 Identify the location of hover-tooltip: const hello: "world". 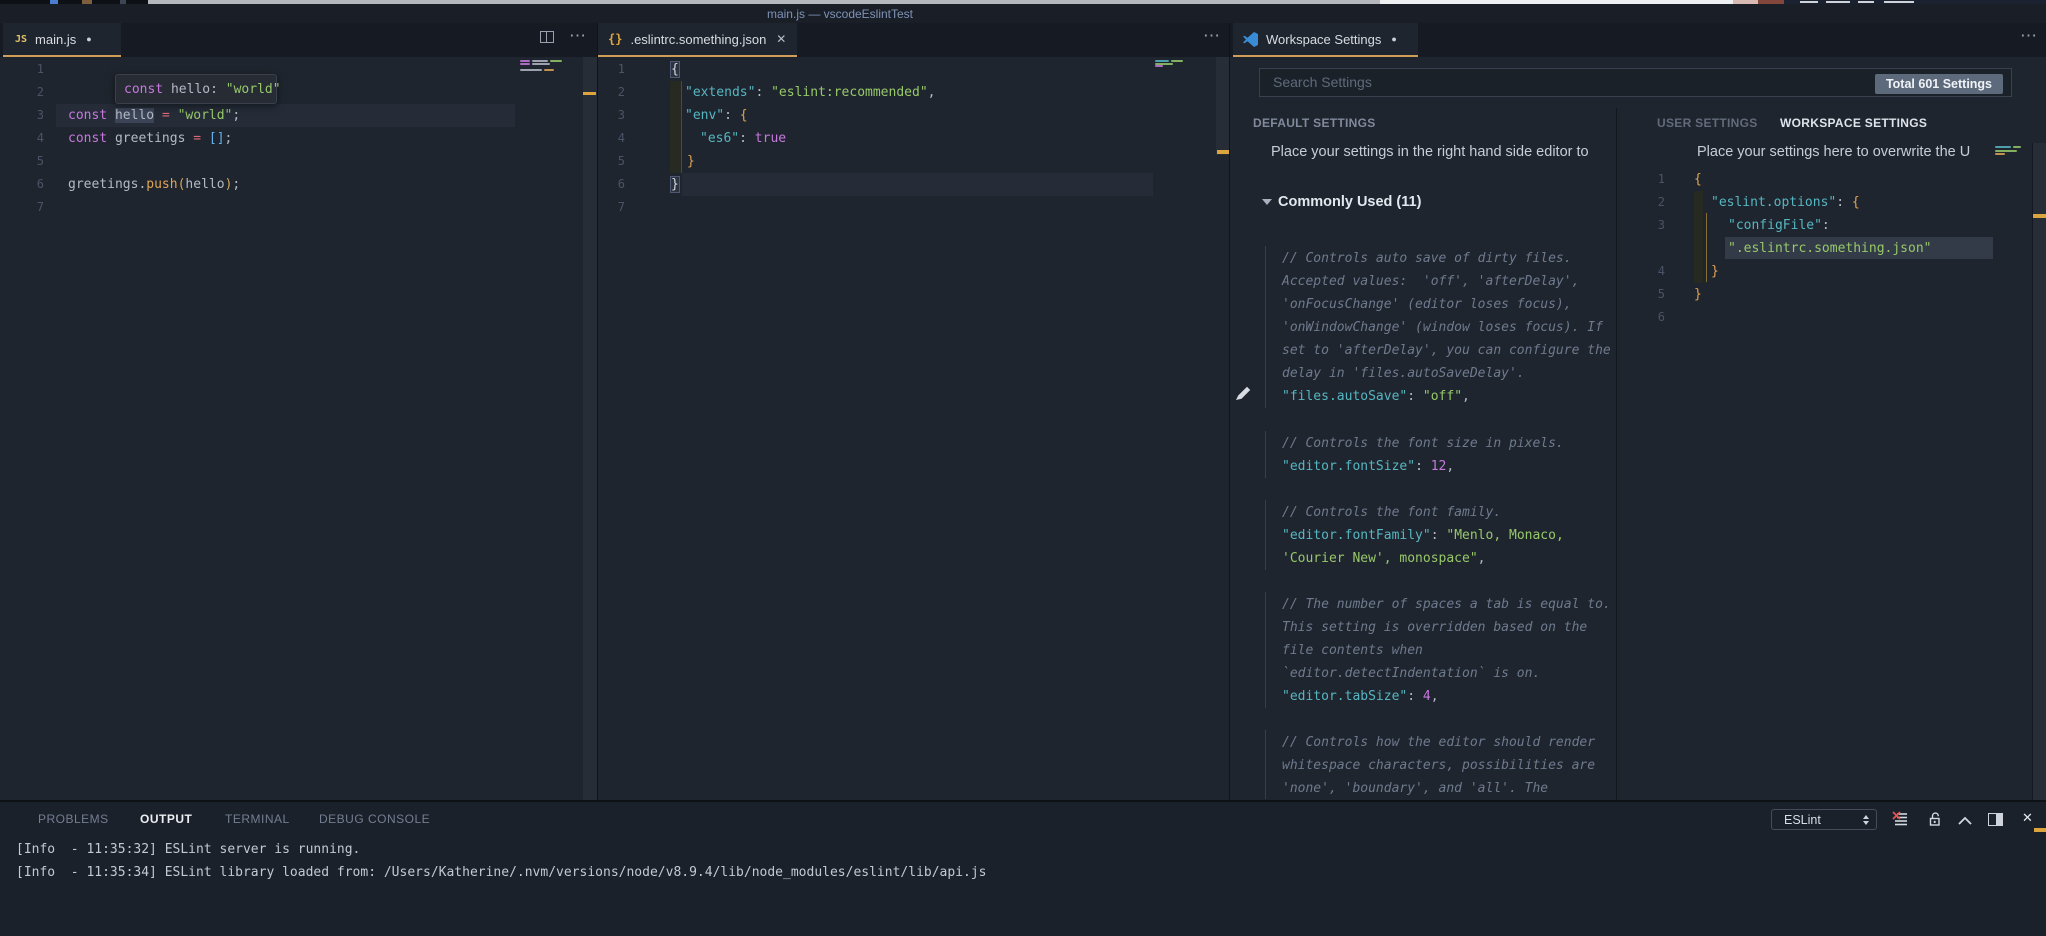
(198, 89).